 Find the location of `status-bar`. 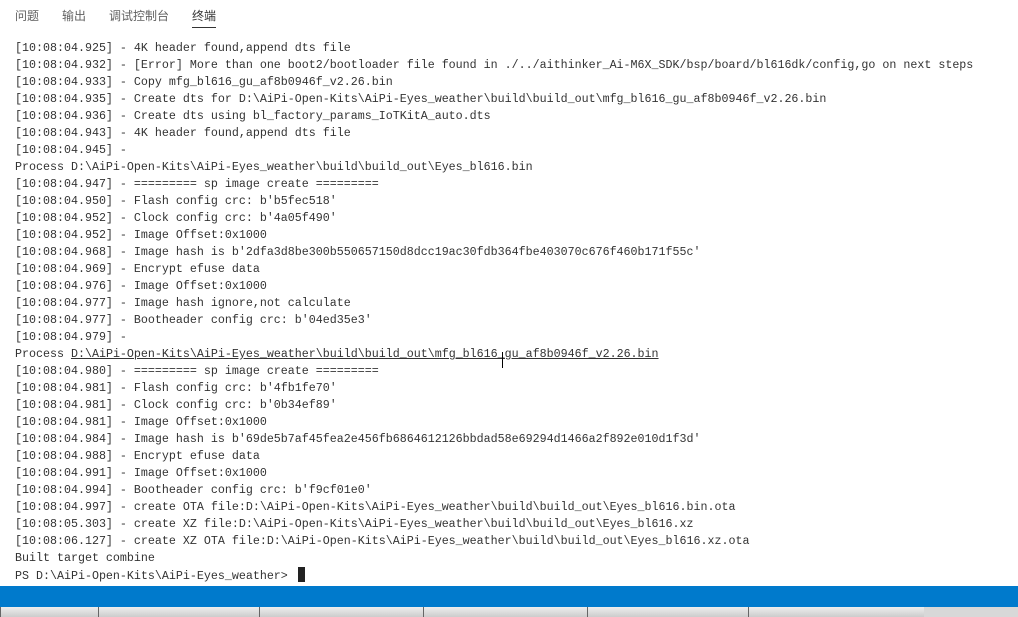

status-bar is located at coordinates (509, 596).